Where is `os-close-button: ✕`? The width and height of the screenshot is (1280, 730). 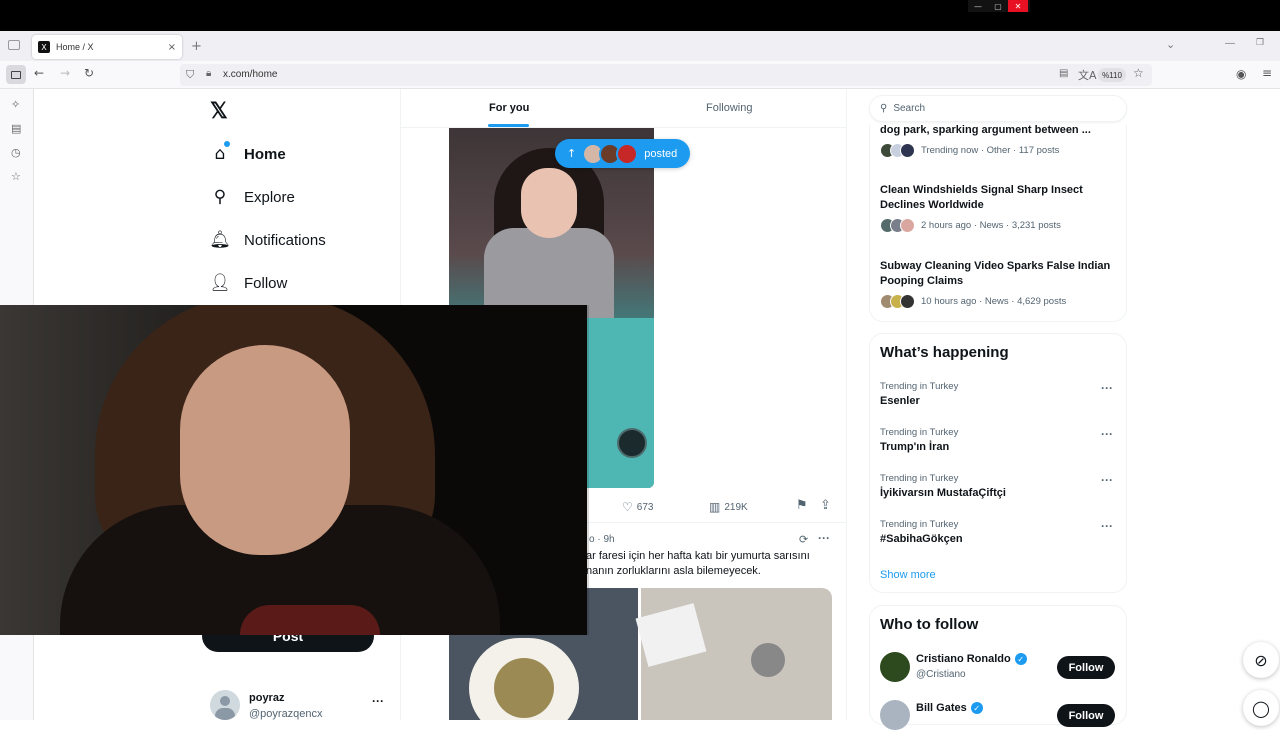
os-close-button: ✕ is located at coordinates (1018, 6).